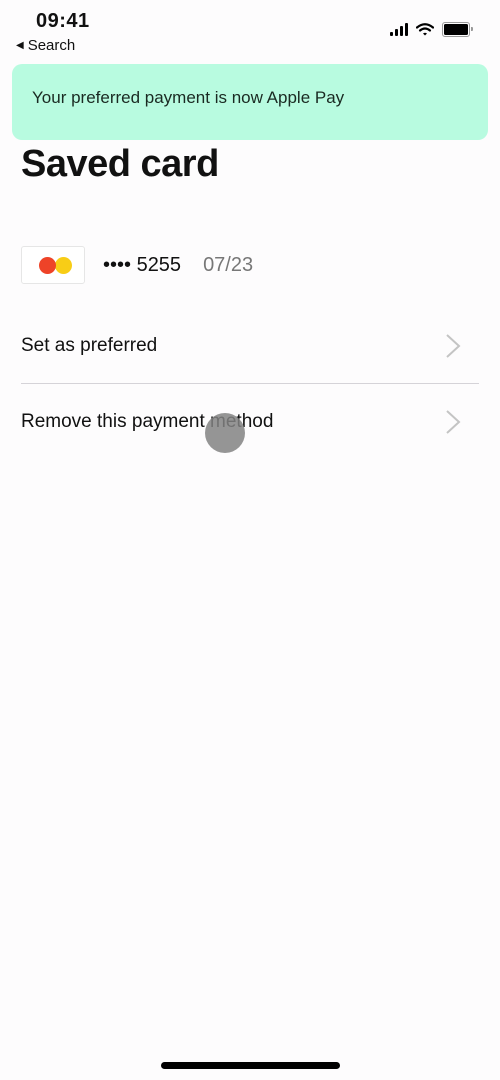 The image size is (500, 1080). I want to click on notification-banner: Your preferred payment is now Apple Pay, so click(250, 102).